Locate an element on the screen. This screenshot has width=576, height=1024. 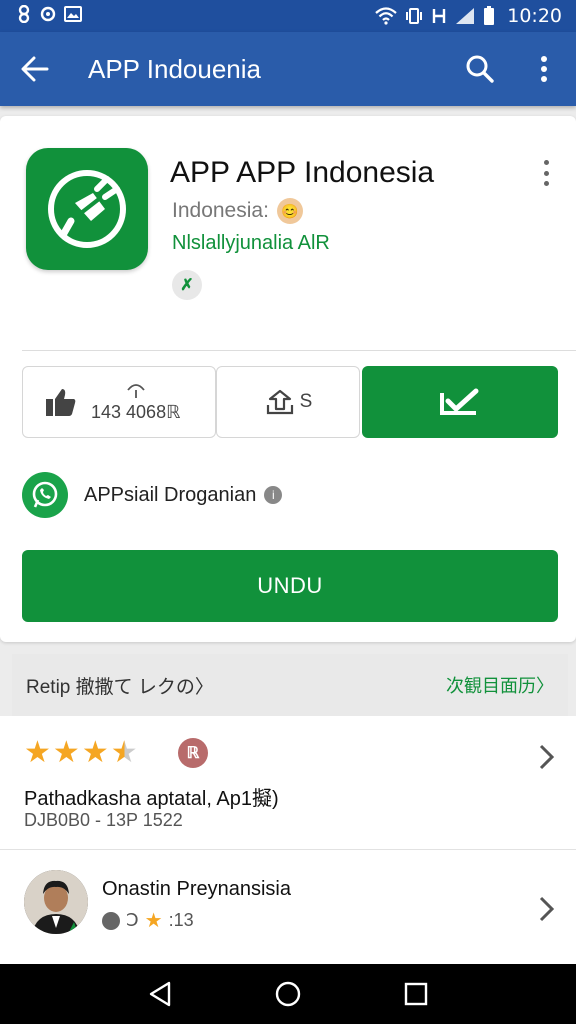
info-icon: i is located at coordinates (273, 495).